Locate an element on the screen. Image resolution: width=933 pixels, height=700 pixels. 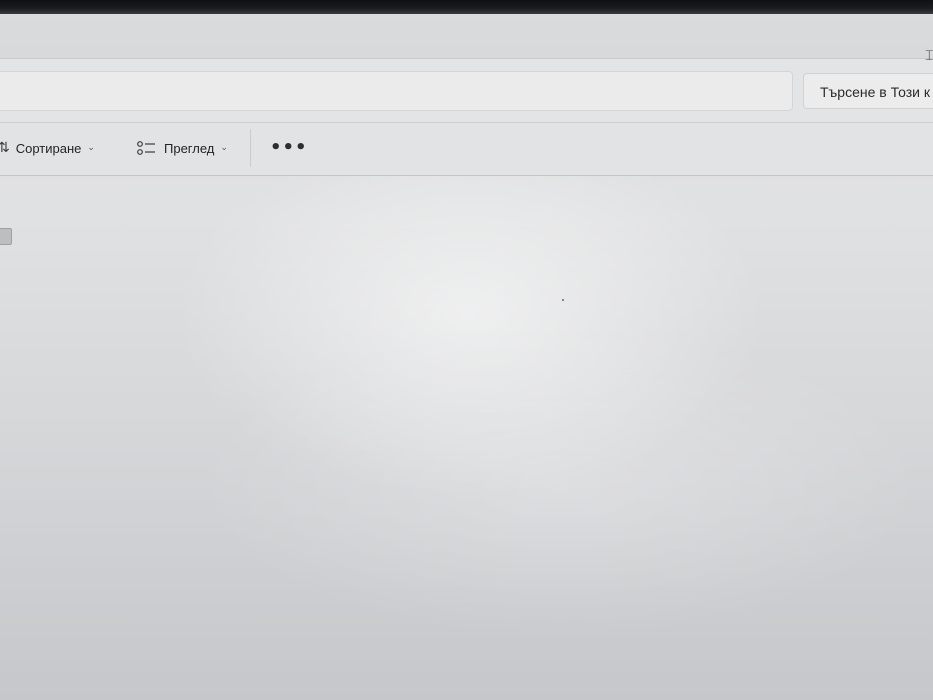
monitor-bezel is located at coordinates (466, 7).